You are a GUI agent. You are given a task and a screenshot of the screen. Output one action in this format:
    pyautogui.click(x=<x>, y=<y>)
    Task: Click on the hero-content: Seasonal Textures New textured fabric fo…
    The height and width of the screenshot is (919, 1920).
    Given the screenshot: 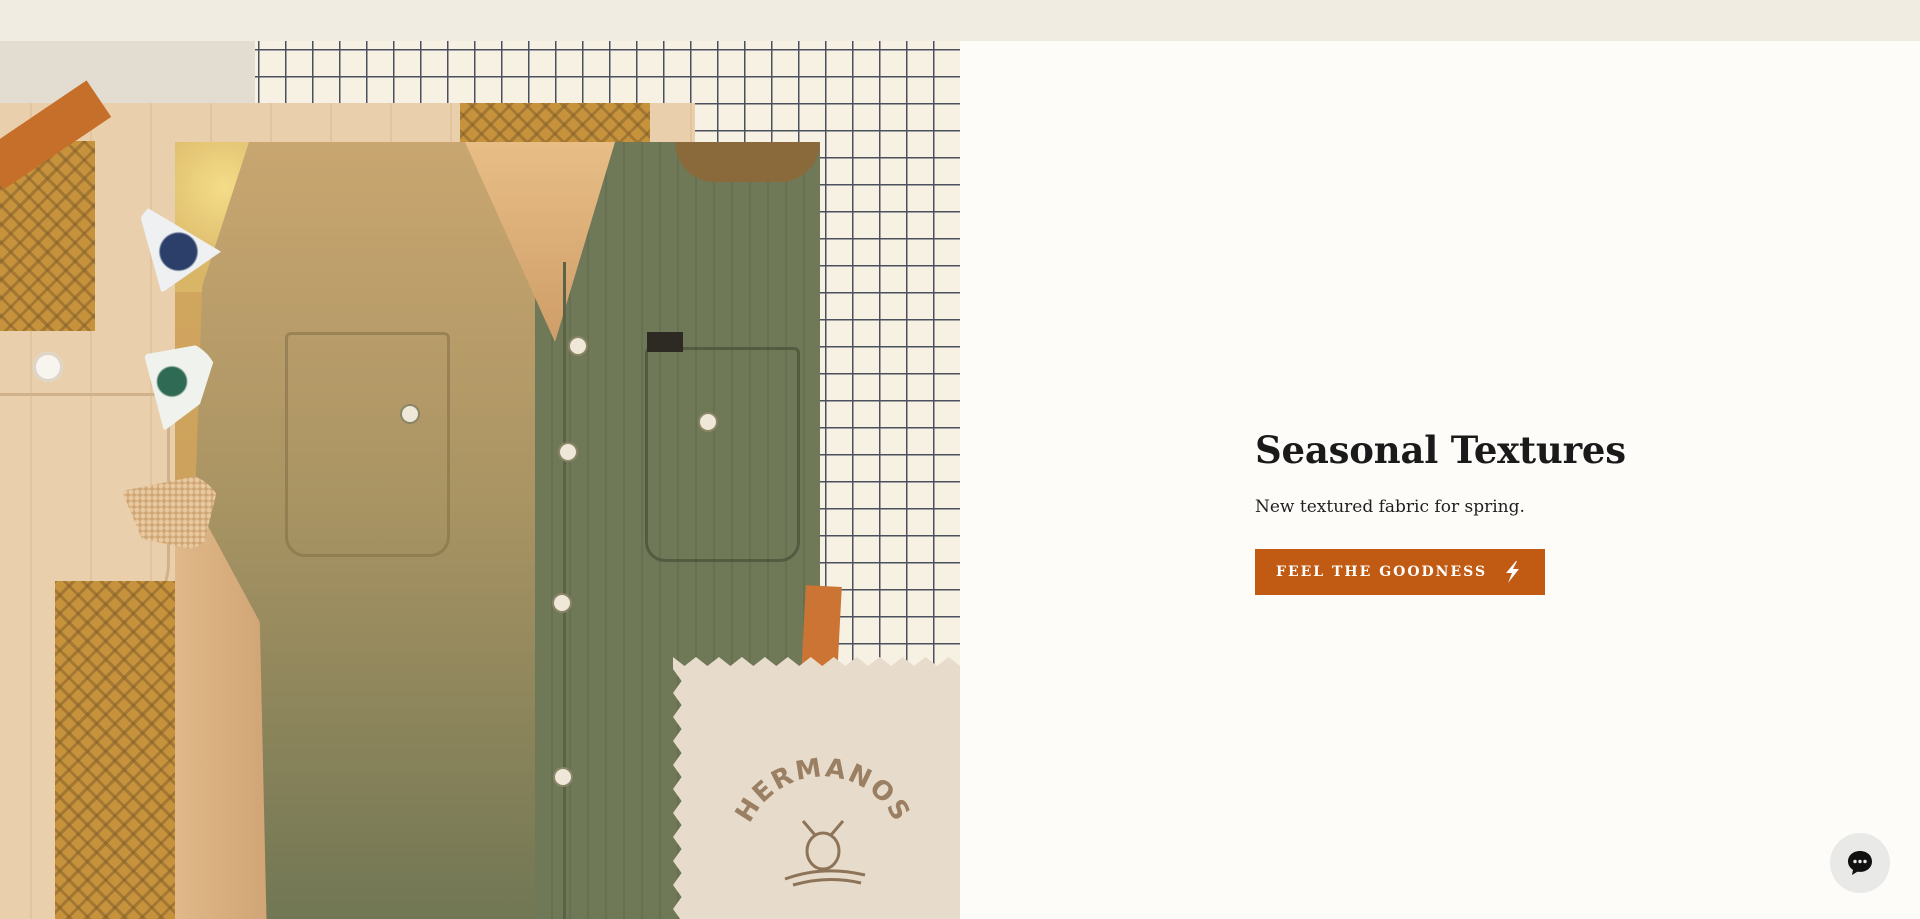 What is the action you would take?
    pyautogui.click(x=1505, y=512)
    